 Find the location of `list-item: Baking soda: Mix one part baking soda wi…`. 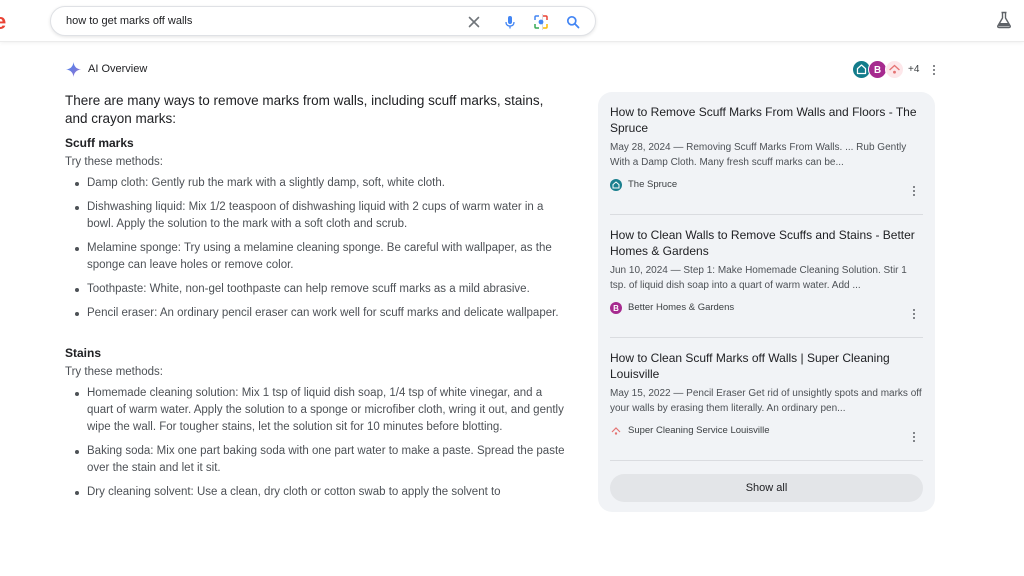

list-item: Baking soda: Mix one part baking soda wi… is located at coordinates (315, 460).